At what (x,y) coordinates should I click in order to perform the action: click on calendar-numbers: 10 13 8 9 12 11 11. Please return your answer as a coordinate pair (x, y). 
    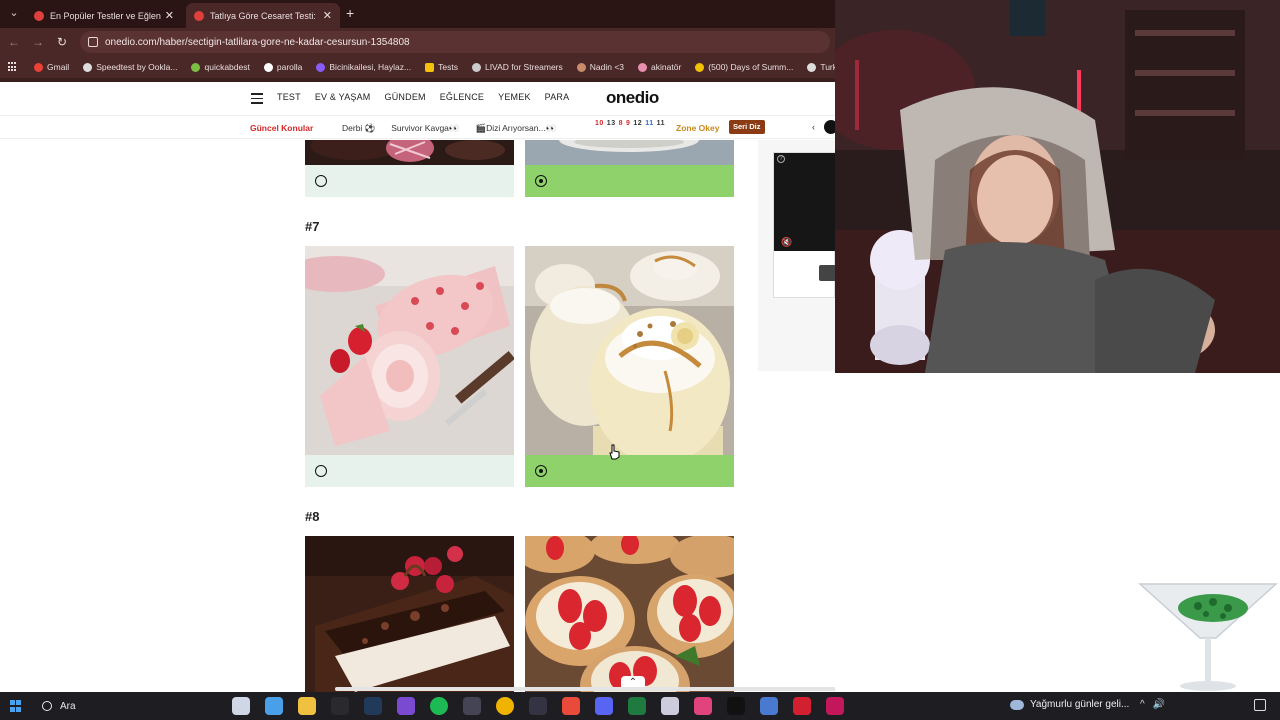
    Looking at the image, I should click on (631, 123).